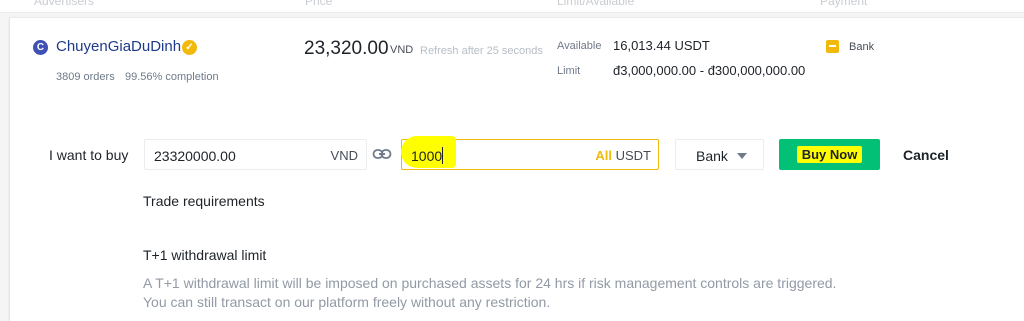 This screenshot has height=321, width=1024. Describe the element at coordinates (603, 155) in the screenshot. I see `all-button: All` at that location.